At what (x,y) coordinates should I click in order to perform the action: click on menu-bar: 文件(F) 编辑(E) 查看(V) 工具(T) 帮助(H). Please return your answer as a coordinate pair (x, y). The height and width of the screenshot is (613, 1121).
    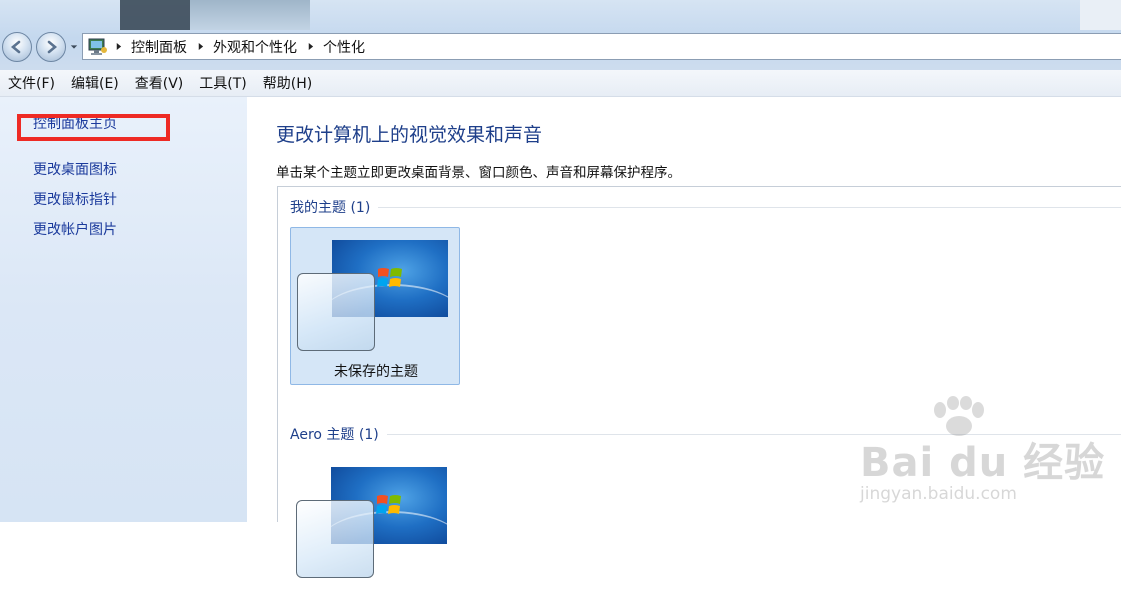
    Looking at the image, I should click on (560, 83).